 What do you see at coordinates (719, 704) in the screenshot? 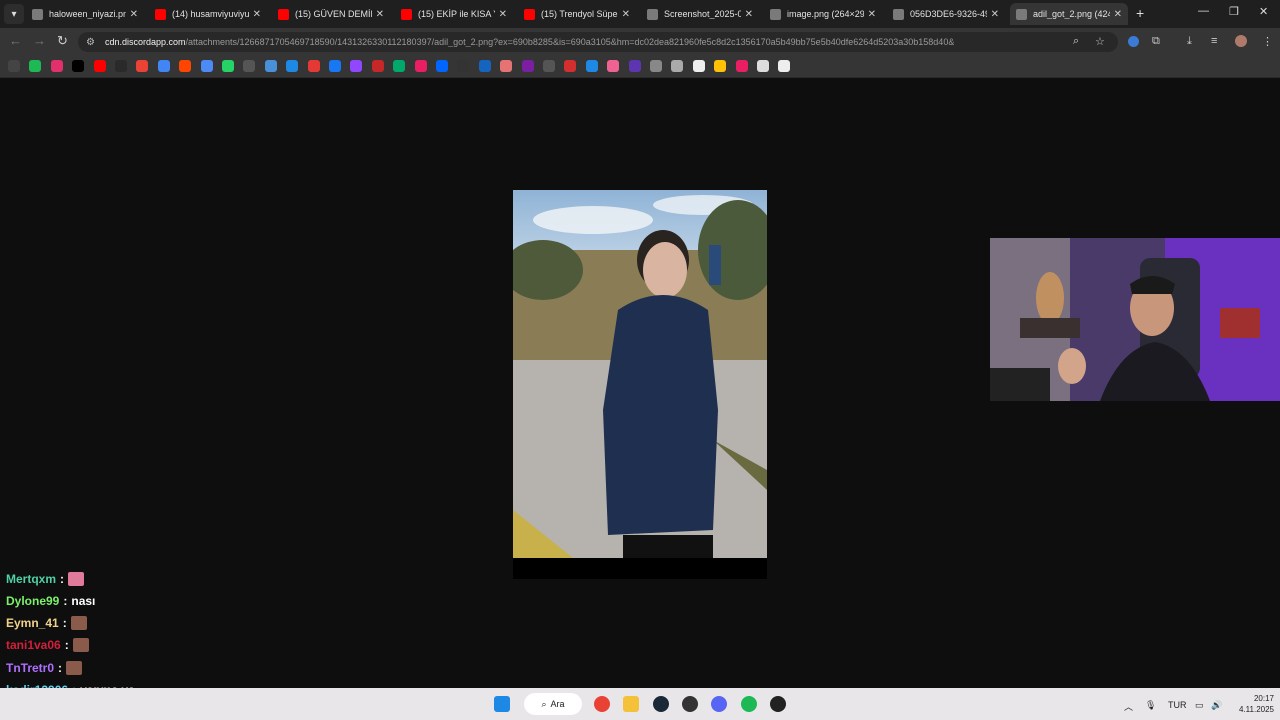
I see `discord-icon` at bounding box center [719, 704].